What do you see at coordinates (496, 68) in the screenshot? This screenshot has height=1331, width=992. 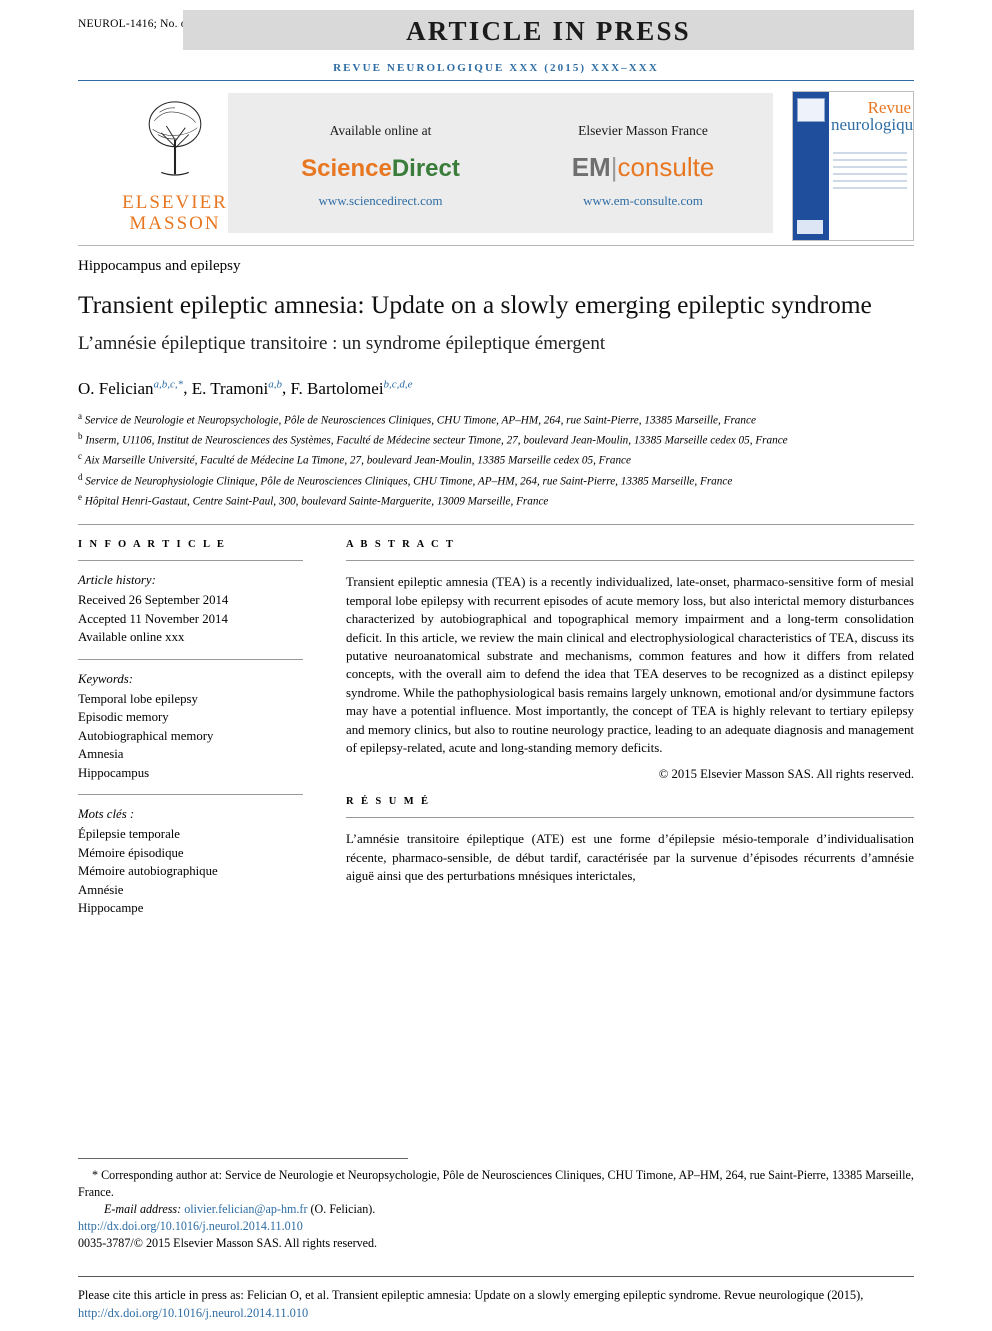 I see `journal-citation-line: REVUE NEUROLOGIQUE XXX (2015) XXX–XXX` at bounding box center [496, 68].